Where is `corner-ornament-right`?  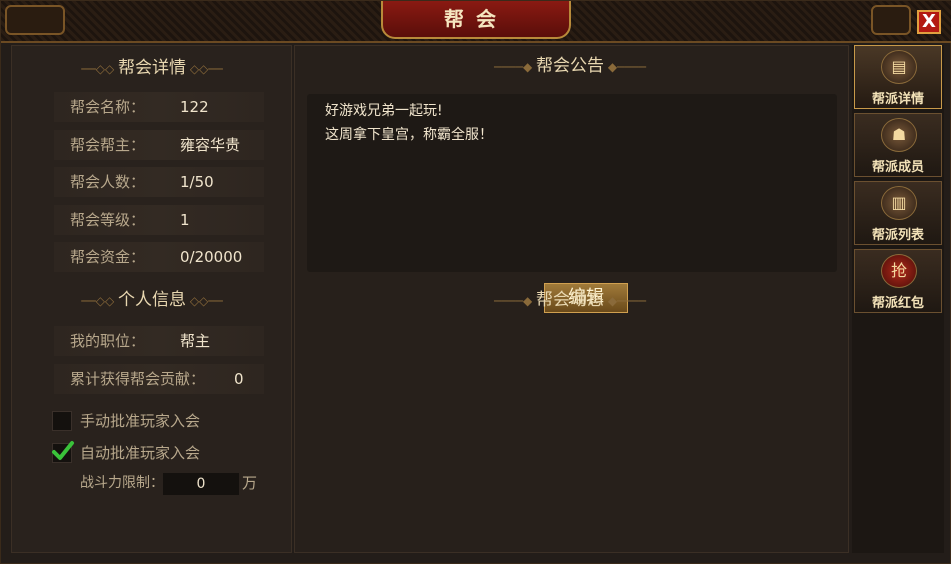
corner-ornament-right is located at coordinates (891, 20).